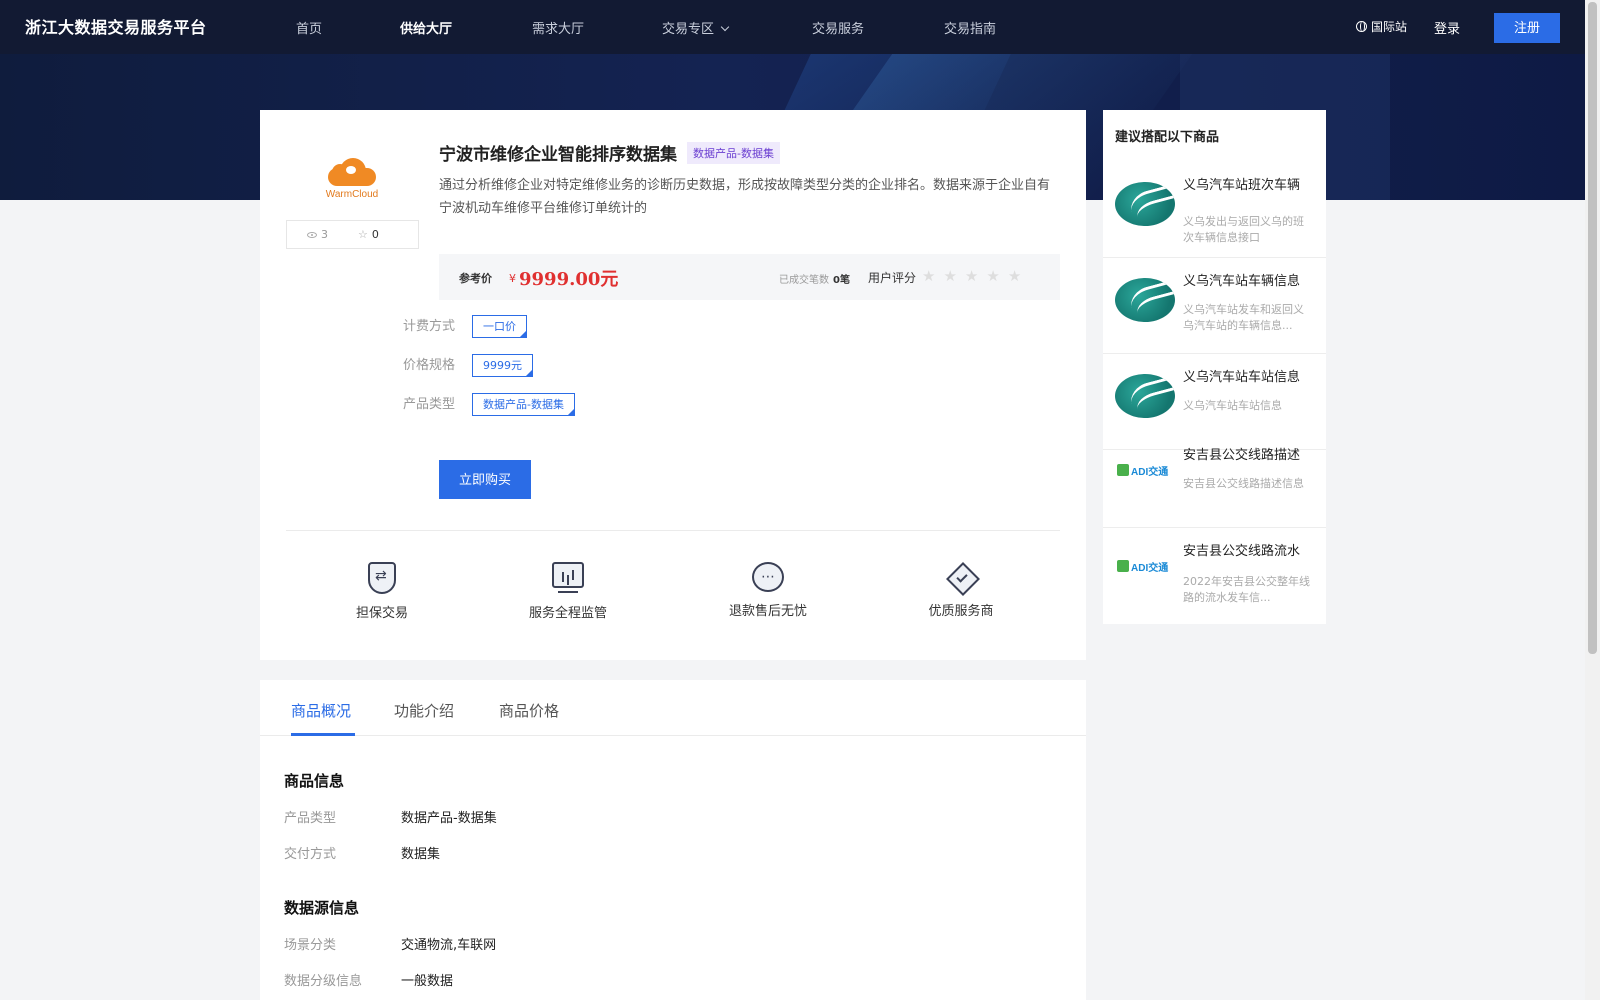  What do you see at coordinates (568, 577) in the screenshot?
I see `monitor-icon` at bounding box center [568, 577].